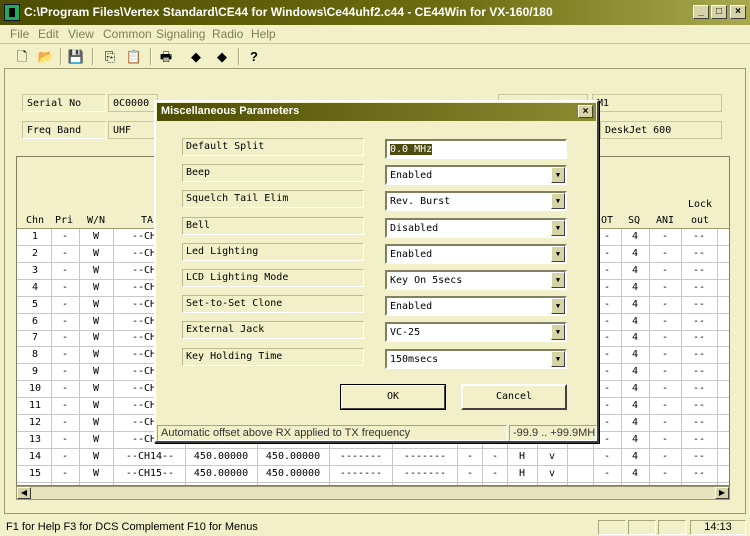 The width and height of the screenshot is (750, 536). Describe the element at coordinates (81, 34) in the screenshot. I see `menu-view: View` at that location.